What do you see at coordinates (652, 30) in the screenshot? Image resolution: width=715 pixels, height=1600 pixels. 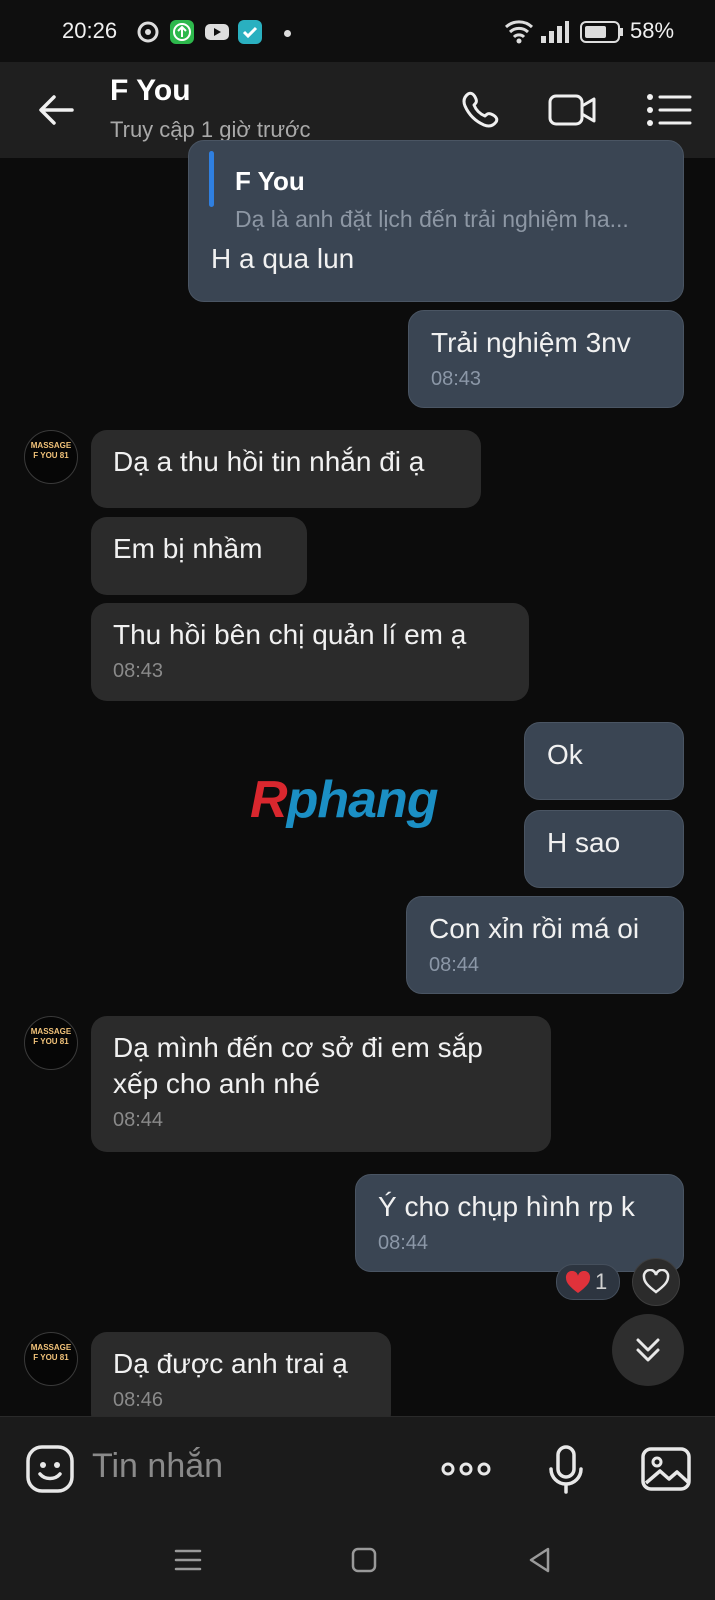 I see `battery-percent: 58%` at bounding box center [652, 30].